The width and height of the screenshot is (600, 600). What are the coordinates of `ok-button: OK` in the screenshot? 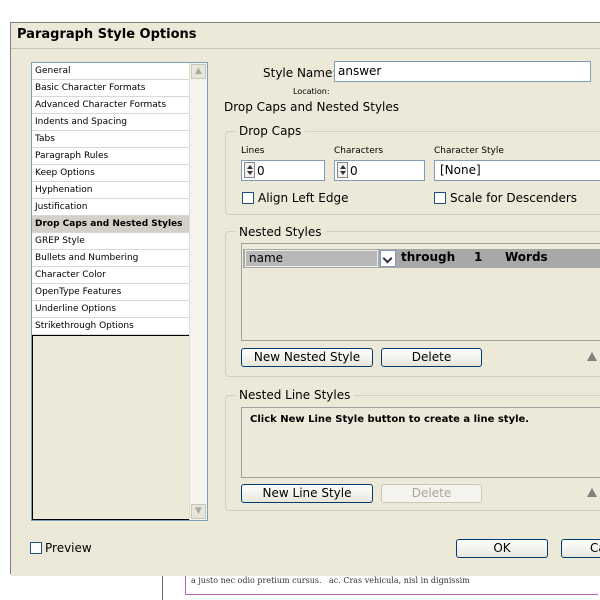 It's located at (502, 548).